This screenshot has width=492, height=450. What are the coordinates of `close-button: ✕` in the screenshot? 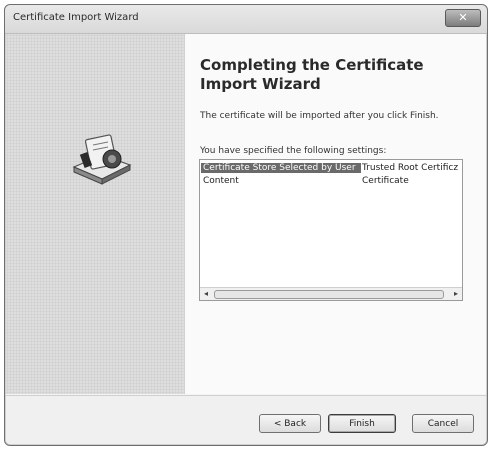 It's located at (463, 18).